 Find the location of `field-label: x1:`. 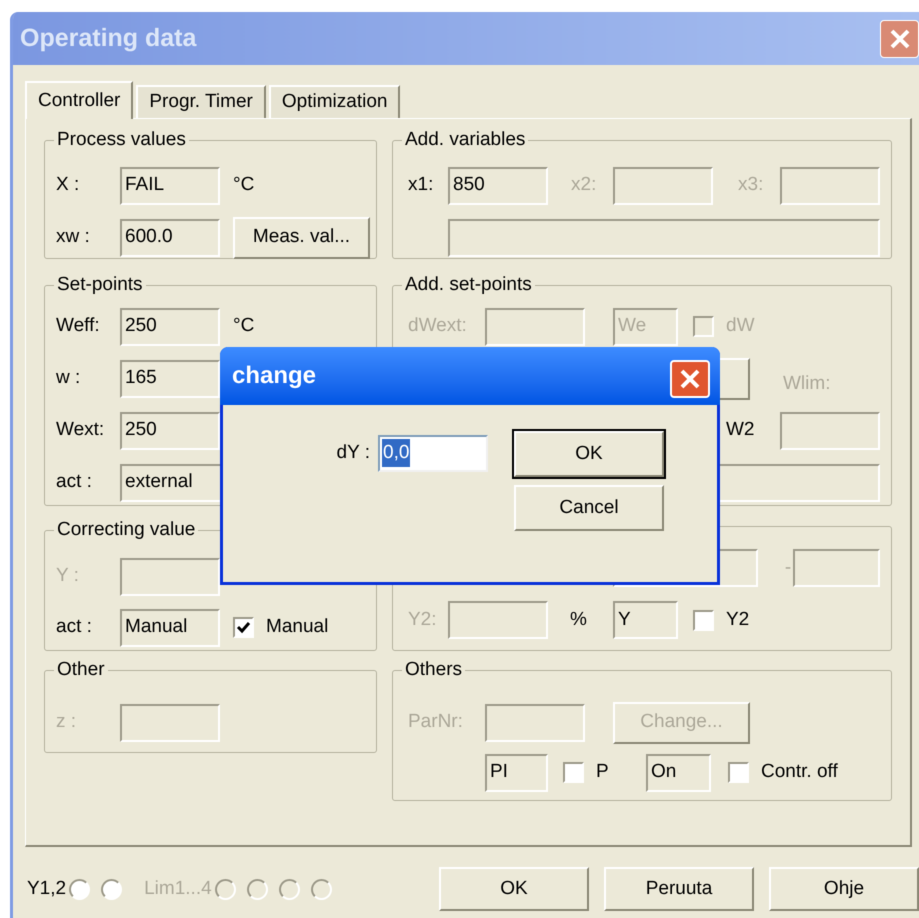

field-label: x1: is located at coordinates (421, 185).